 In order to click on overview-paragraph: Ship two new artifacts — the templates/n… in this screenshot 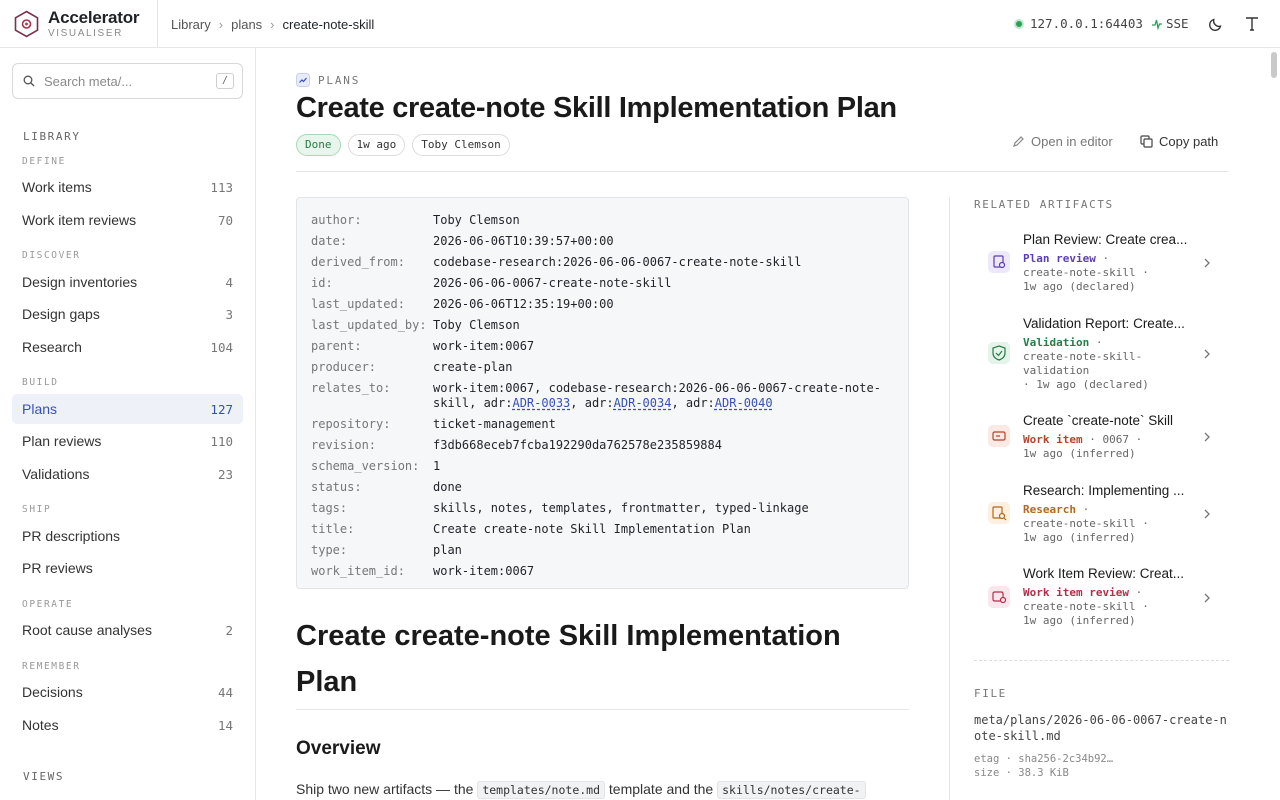, I will do `click(602, 789)`.